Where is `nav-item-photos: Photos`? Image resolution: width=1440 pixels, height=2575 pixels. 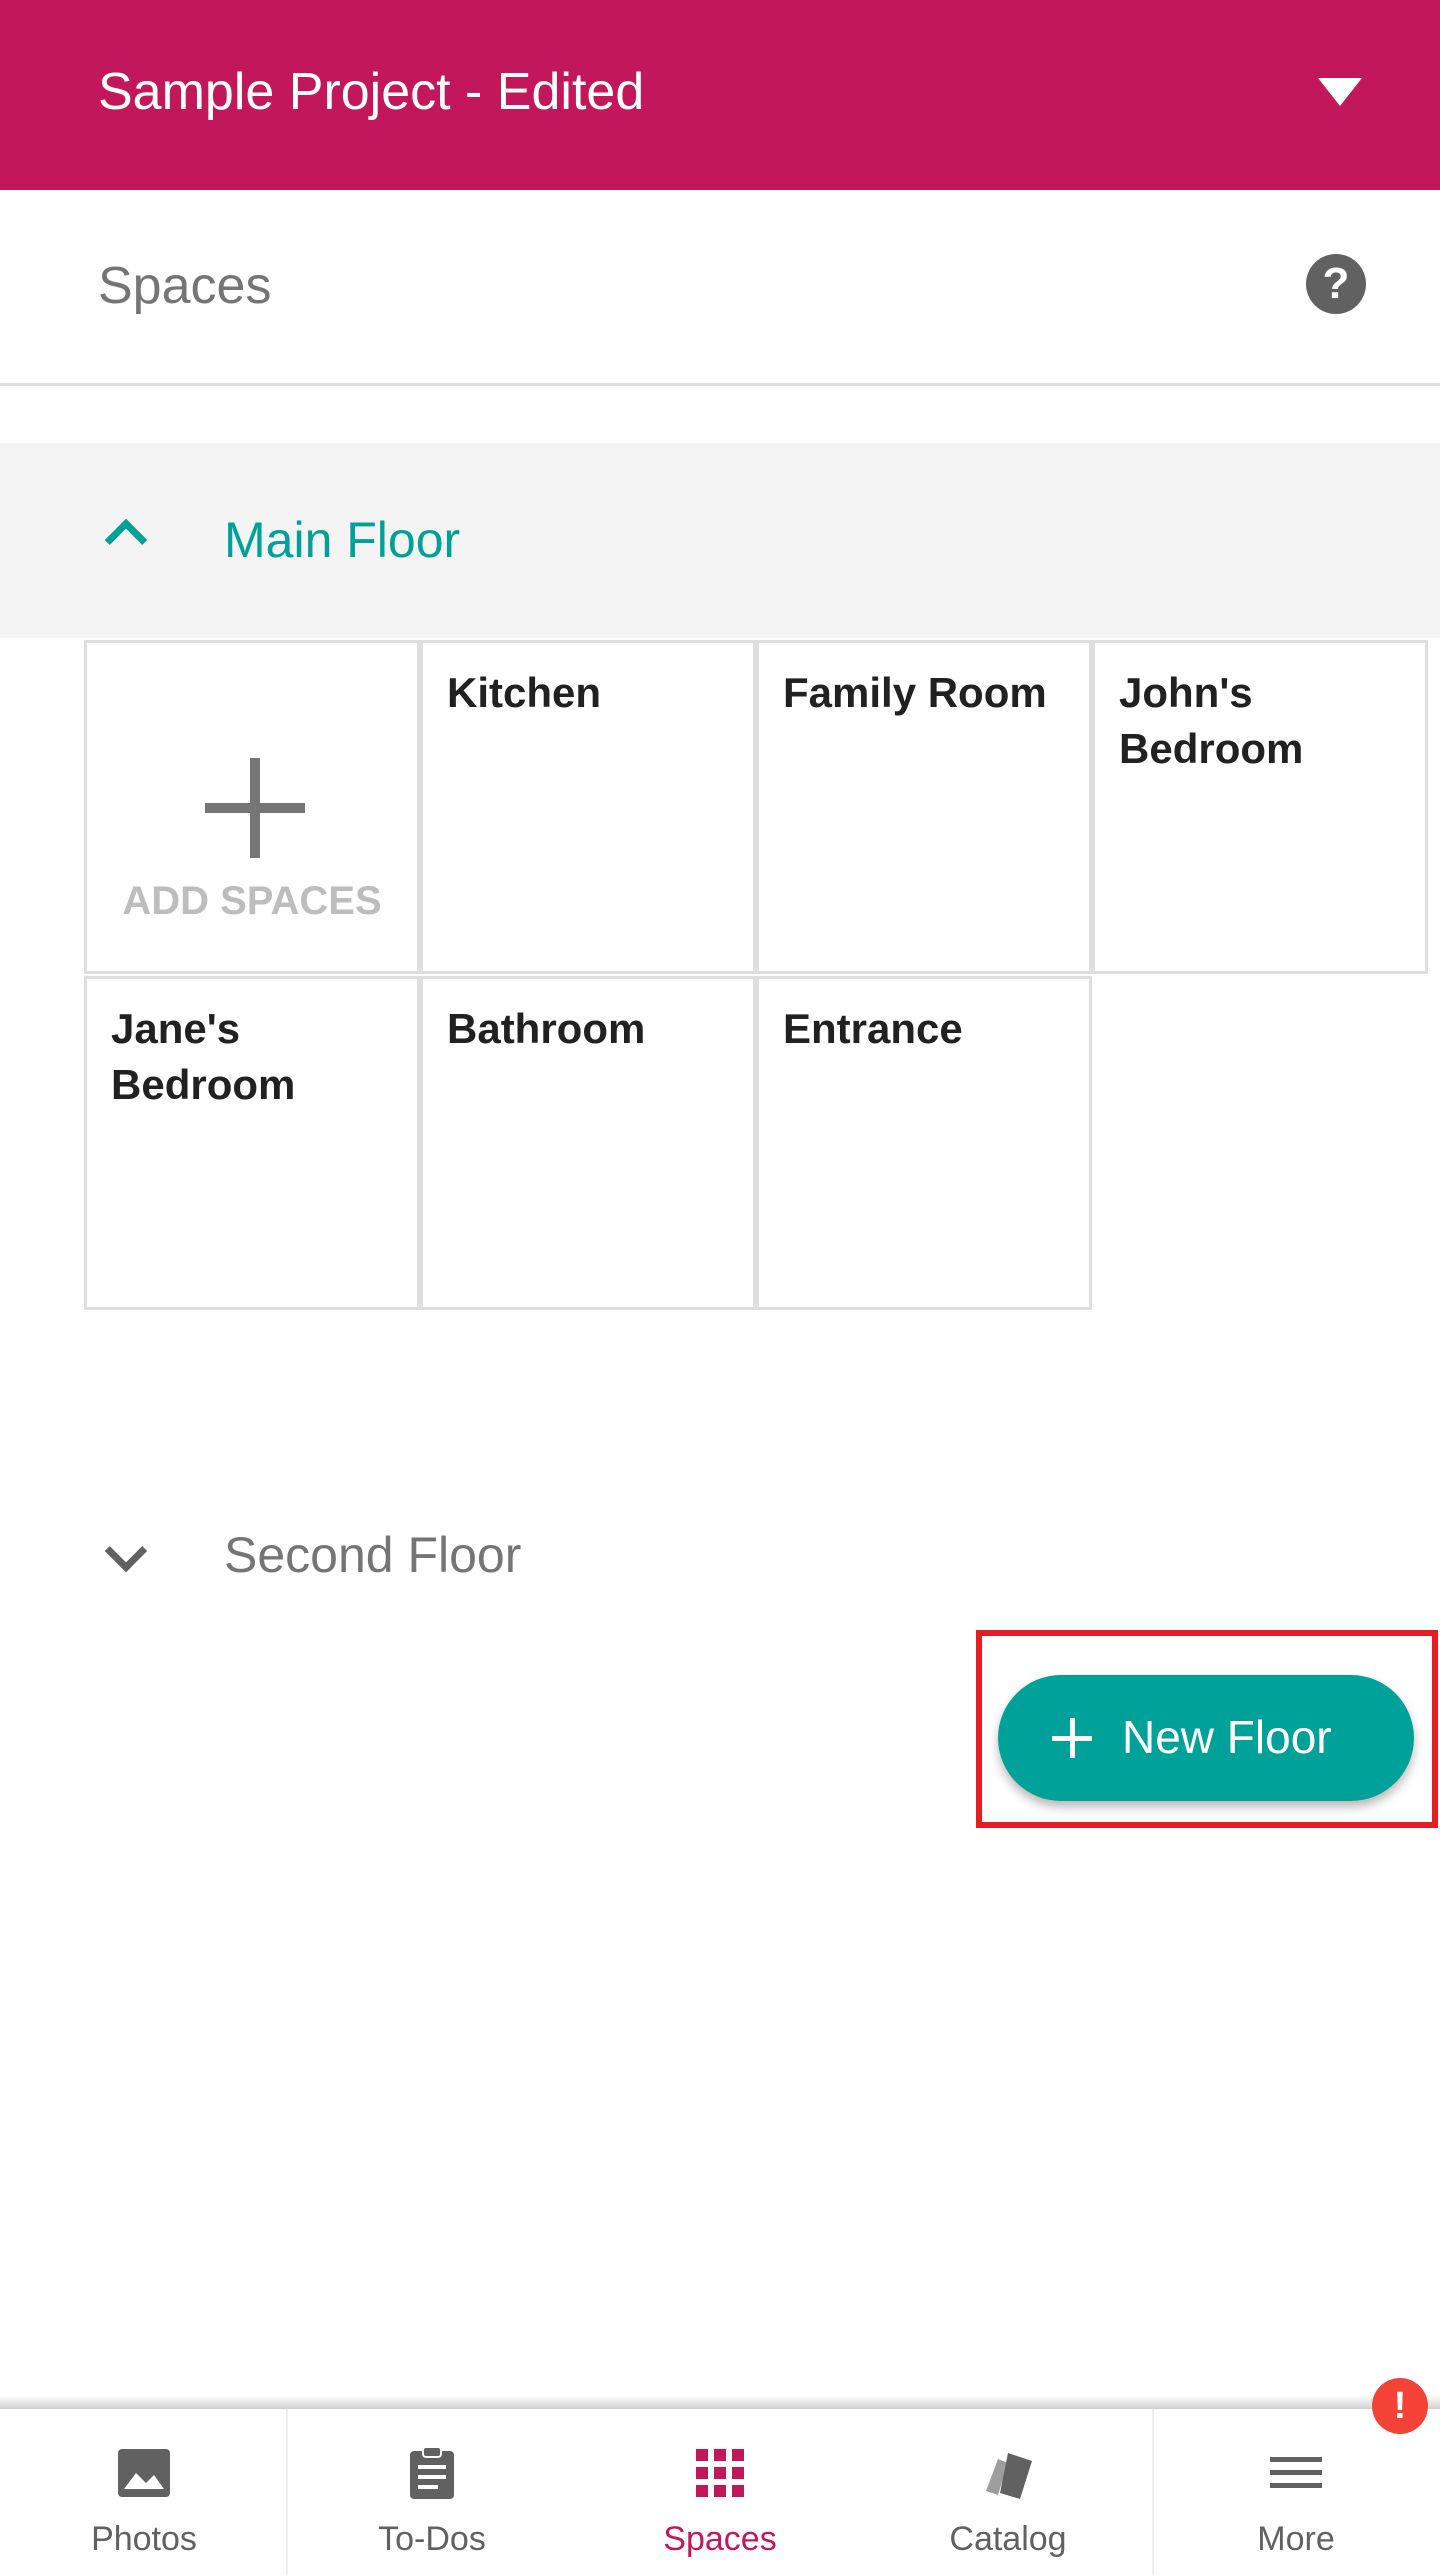
nav-item-photos: Photos is located at coordinates (144, 2492).